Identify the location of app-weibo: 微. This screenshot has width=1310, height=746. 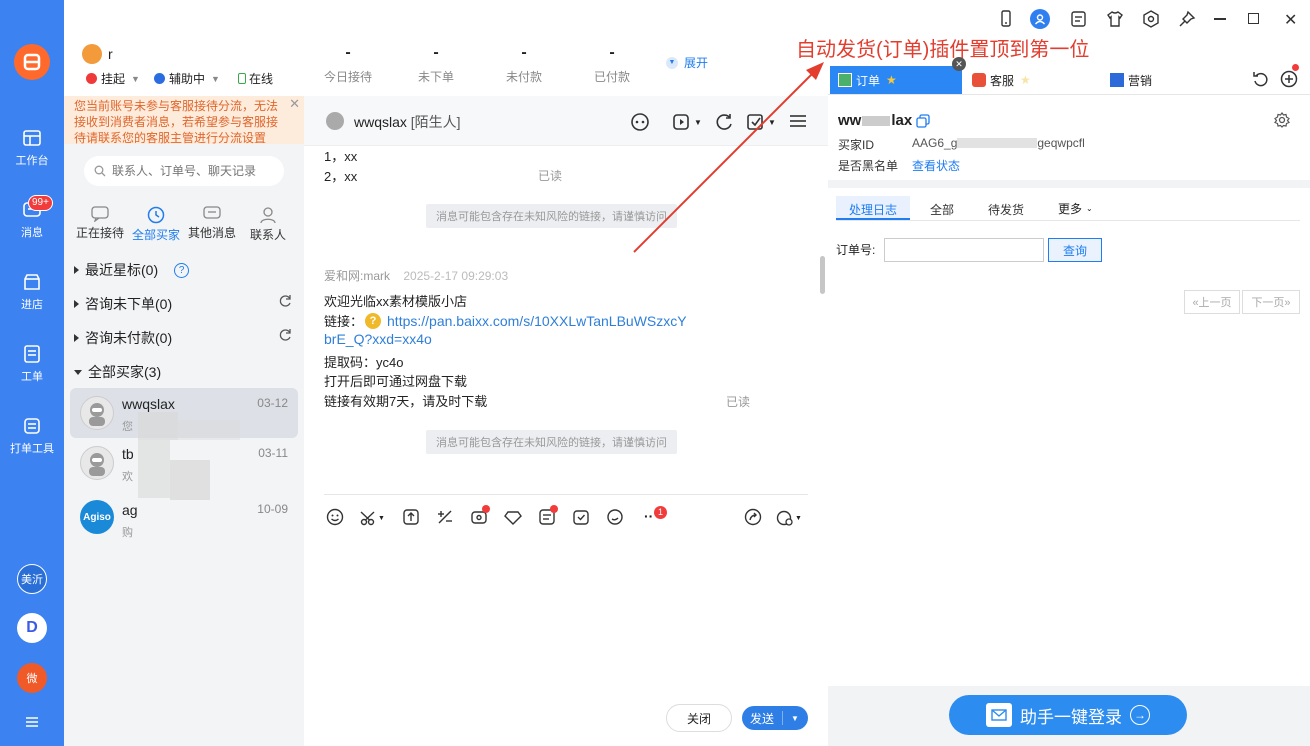
(32, 678).